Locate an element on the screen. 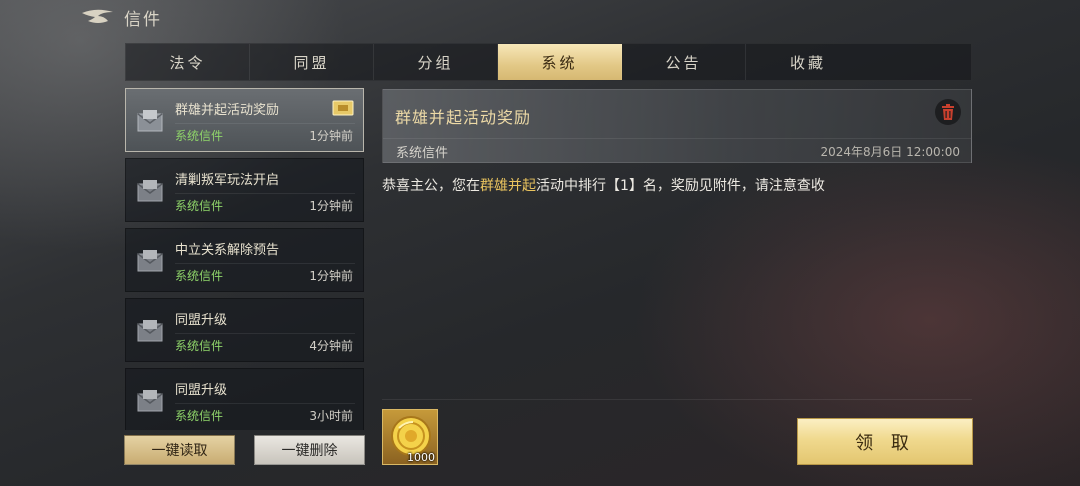 The height and width of the screenshot is (486, 1080). mail-subject: 清剿叛军玩法开启 is located at coordinates (227, 180).